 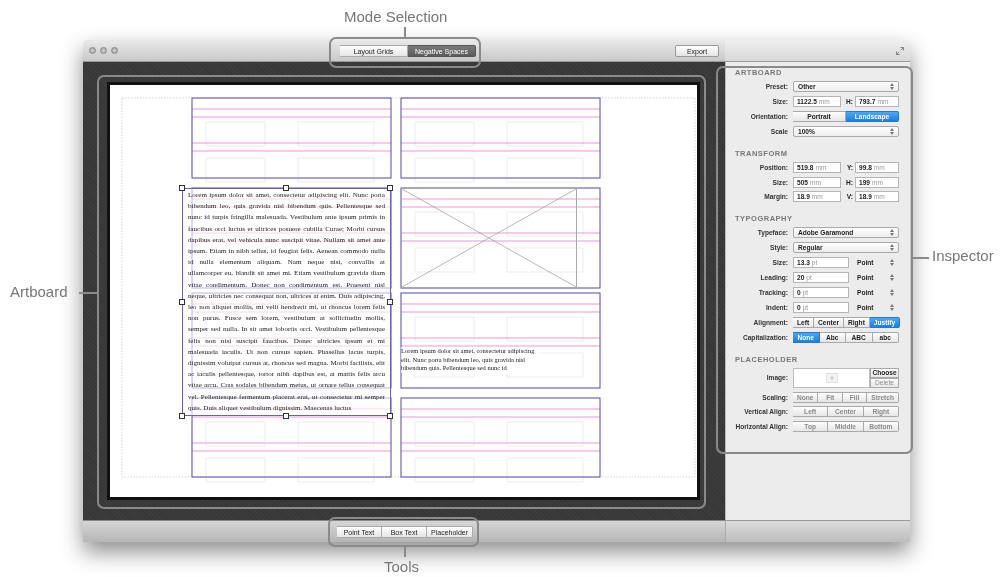 I want to click on callout-label: Artboard, so click(x=39, y=291).